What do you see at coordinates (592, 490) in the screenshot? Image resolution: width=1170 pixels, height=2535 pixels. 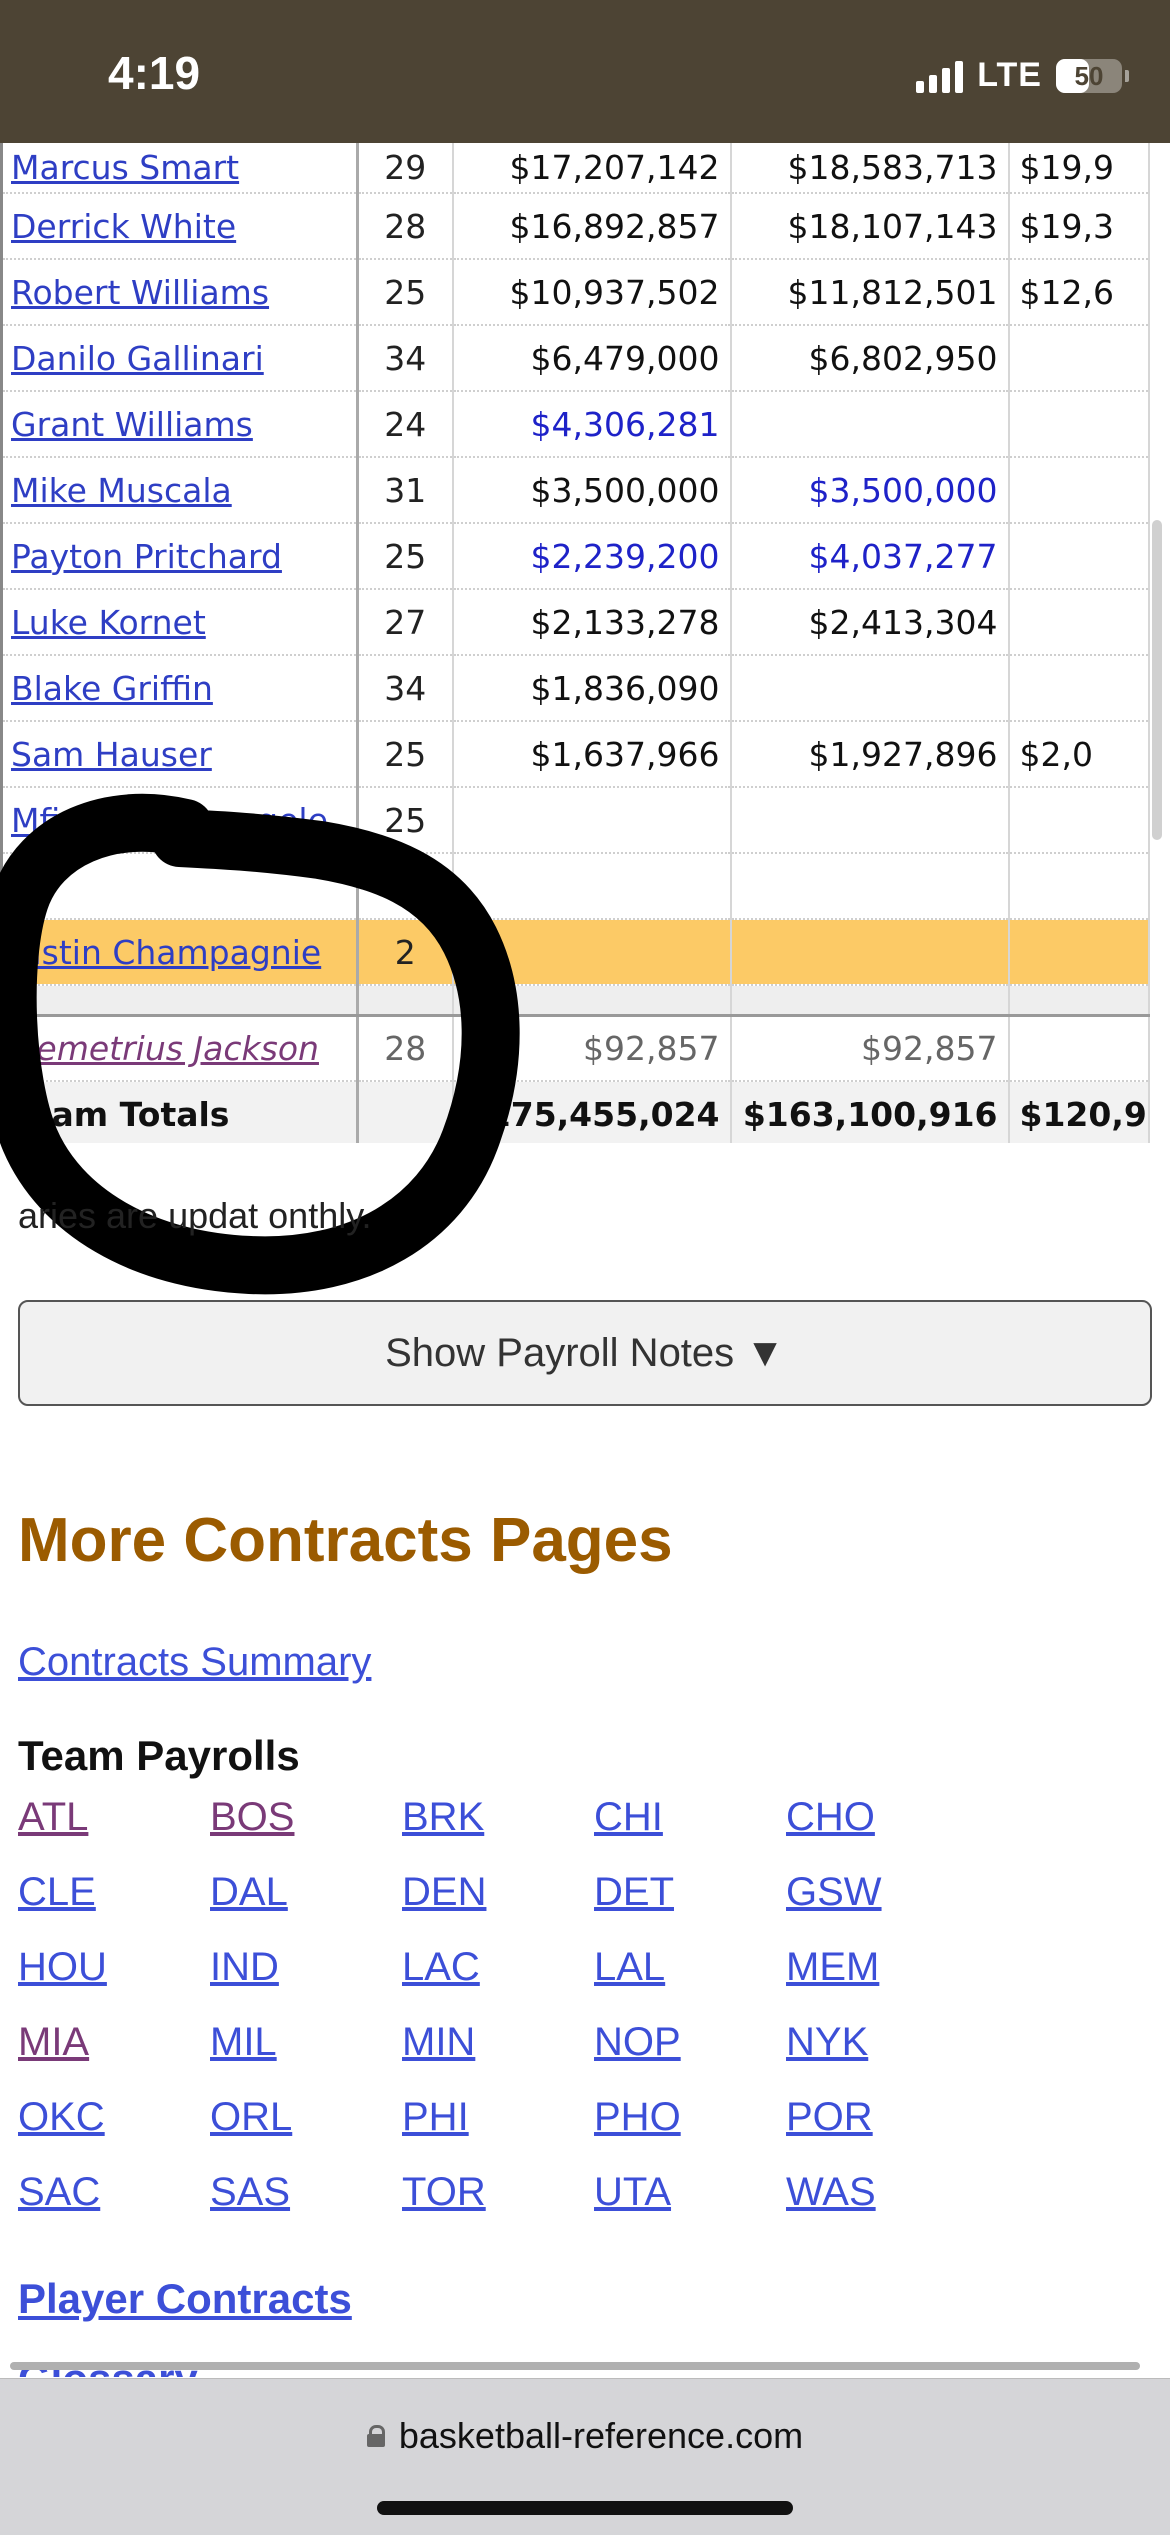 I see `salary-2022-23: $3,500,000` at bounding box center [592, 490].